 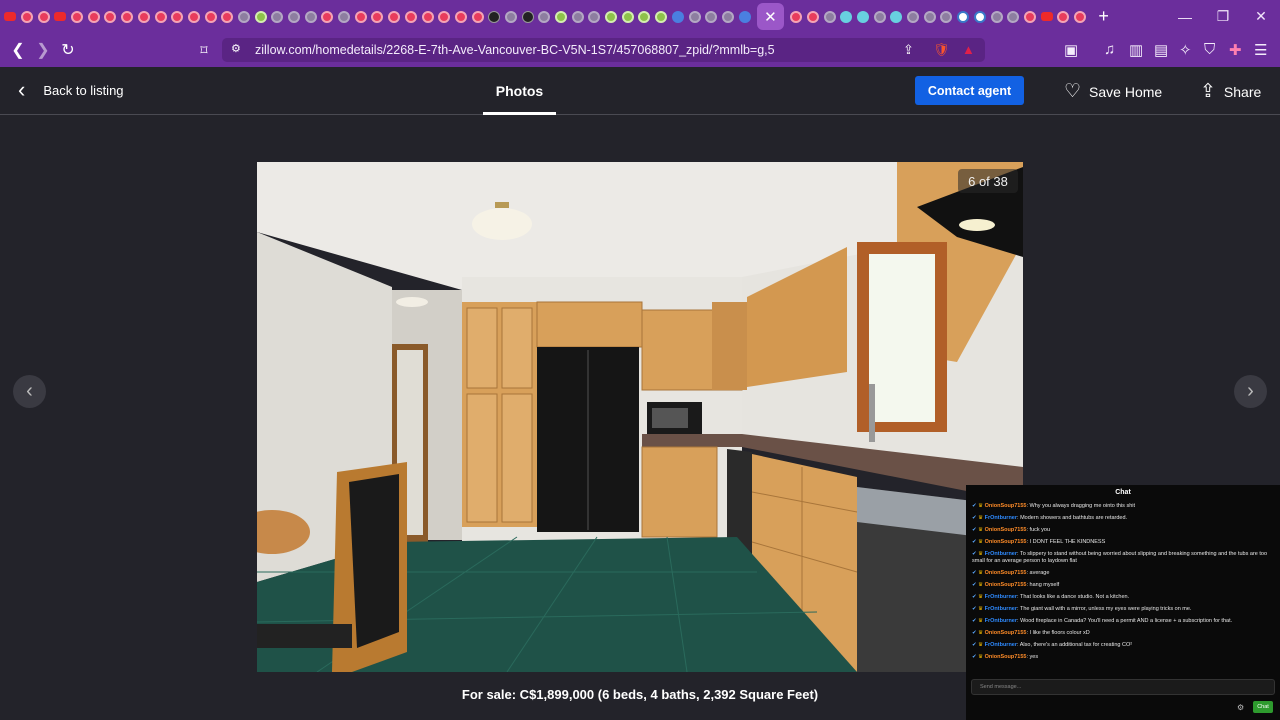 I want to click on active-tab: ✕, so click(x=770, y=16).